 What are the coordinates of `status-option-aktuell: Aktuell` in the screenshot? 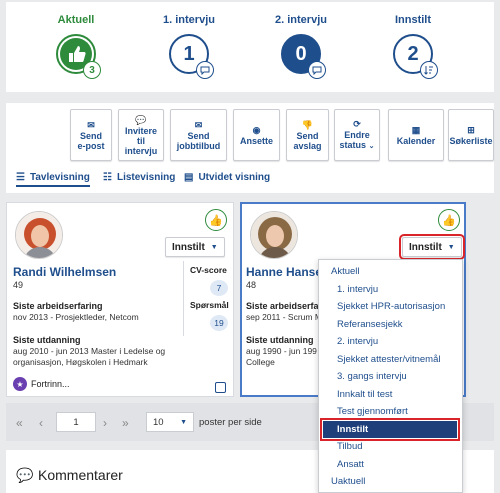 It's located at (390, 272).